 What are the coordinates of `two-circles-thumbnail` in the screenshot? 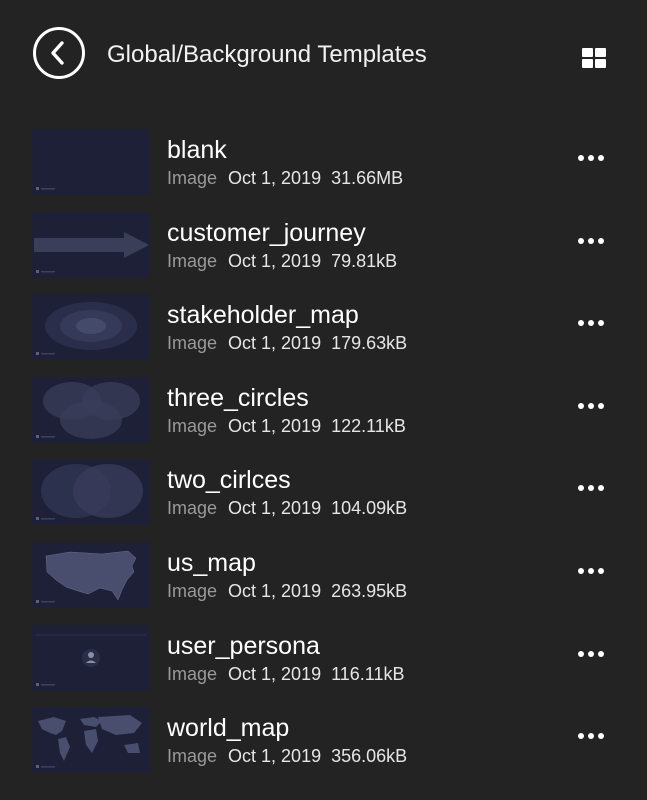 It's located at (91, 492).